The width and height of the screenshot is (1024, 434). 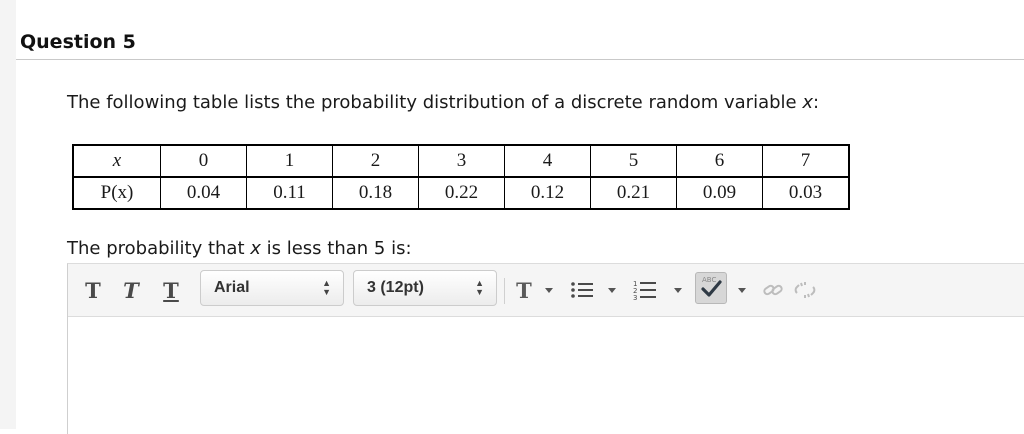 I want to click on table-cell: 3, so click(x=461, y=161).